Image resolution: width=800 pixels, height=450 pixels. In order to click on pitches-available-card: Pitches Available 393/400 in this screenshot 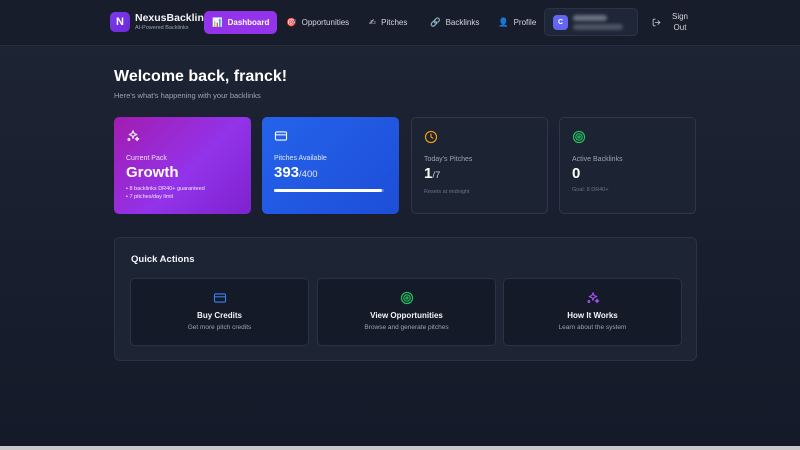, I will do `click(330, 165)`.